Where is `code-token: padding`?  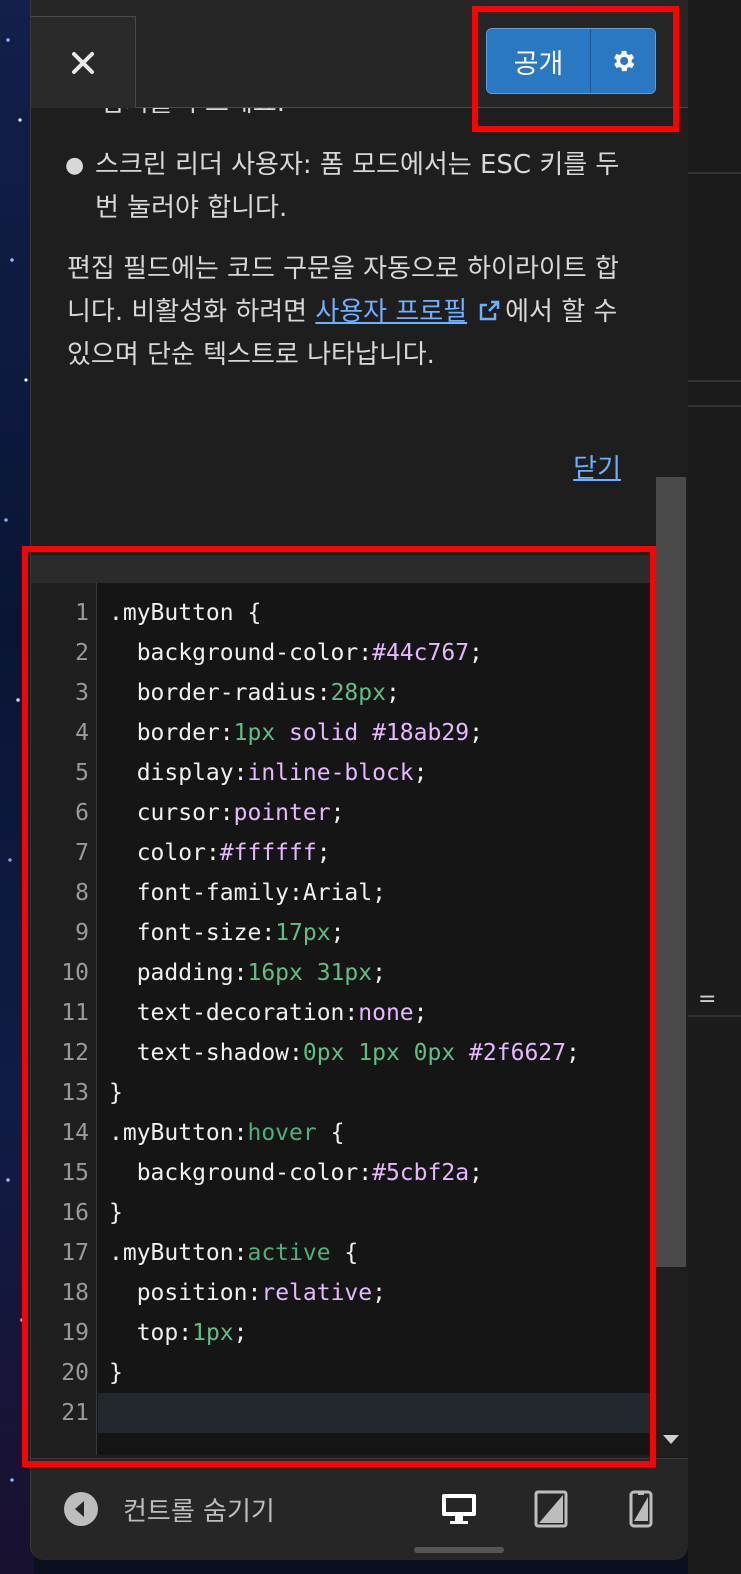
code-token: padding is located at coordinates (171, 973).